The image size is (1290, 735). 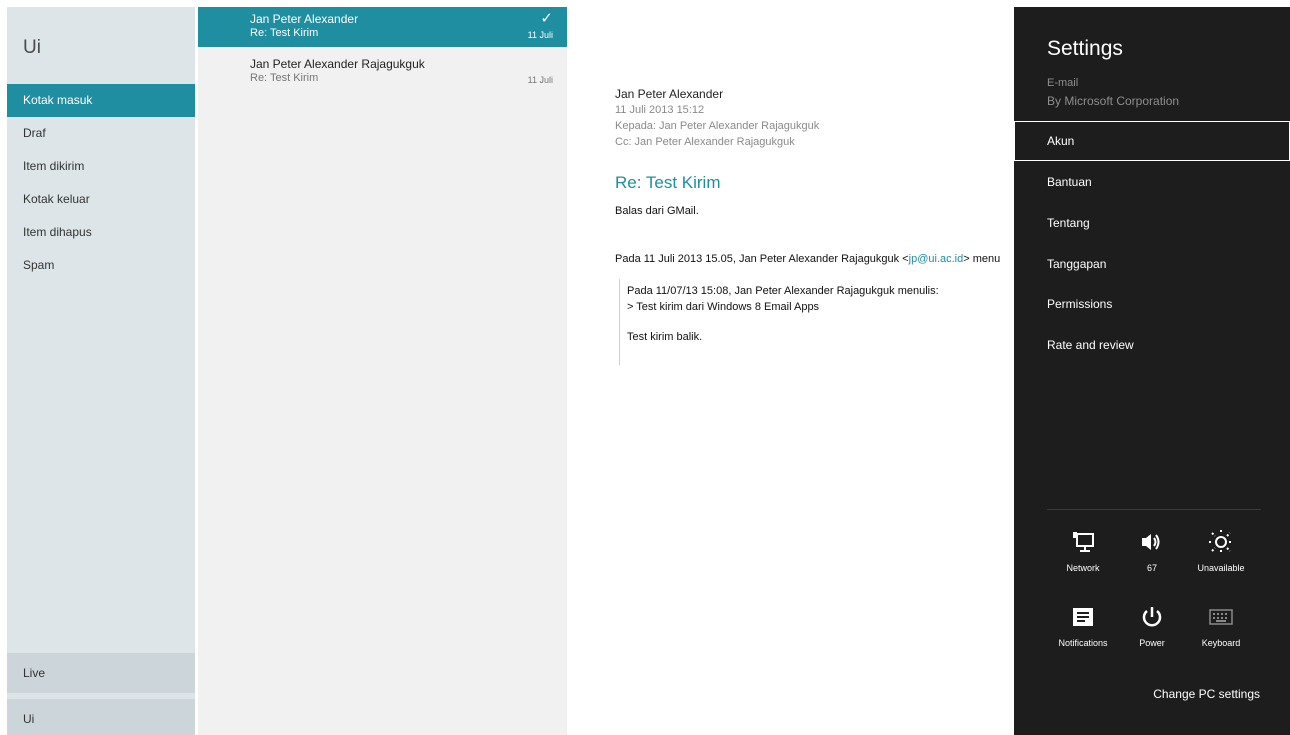 What do you see at coordinates (936, 259) in the screenshot?
I see `email-link: jp@ui.ac.id` at bounding box center [936, 259].